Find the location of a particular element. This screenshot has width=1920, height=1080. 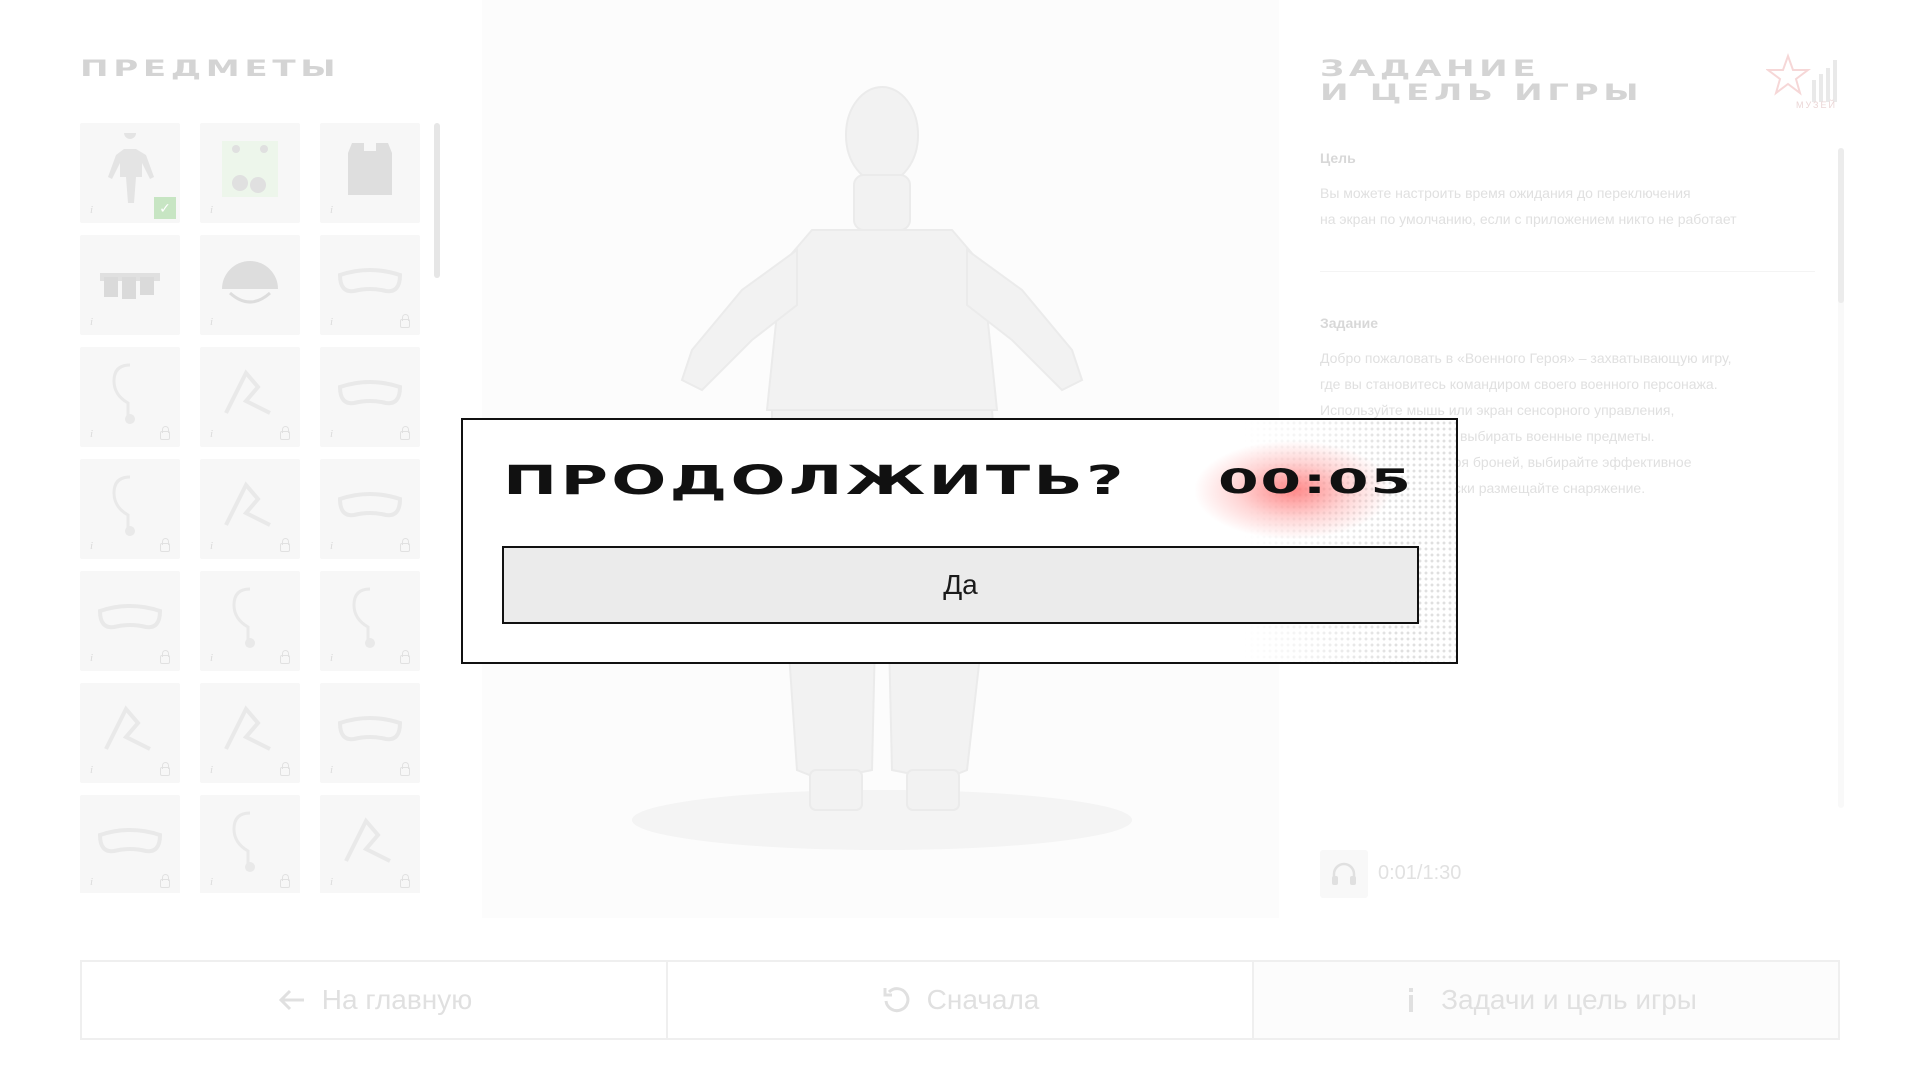

dialog-title: Продолжить? is located at coordinates (815, 481).